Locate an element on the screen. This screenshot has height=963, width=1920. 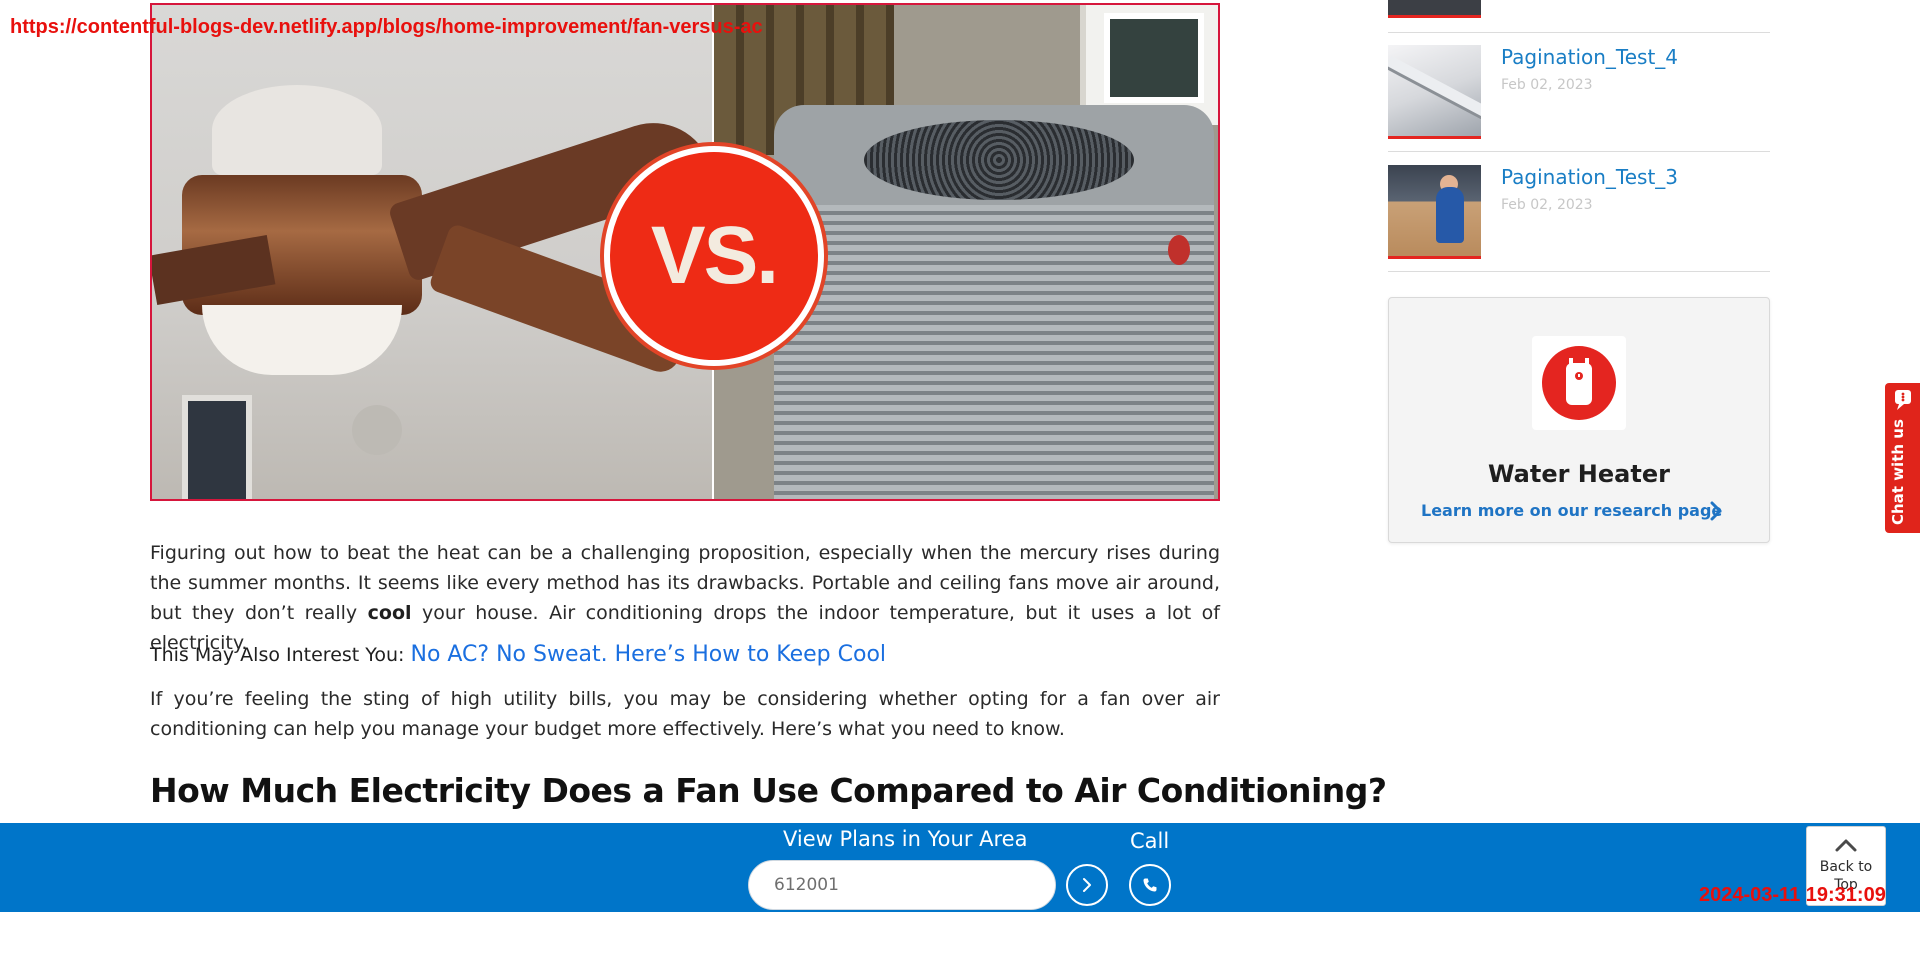
call-button is located at coordinates (1150, 885).